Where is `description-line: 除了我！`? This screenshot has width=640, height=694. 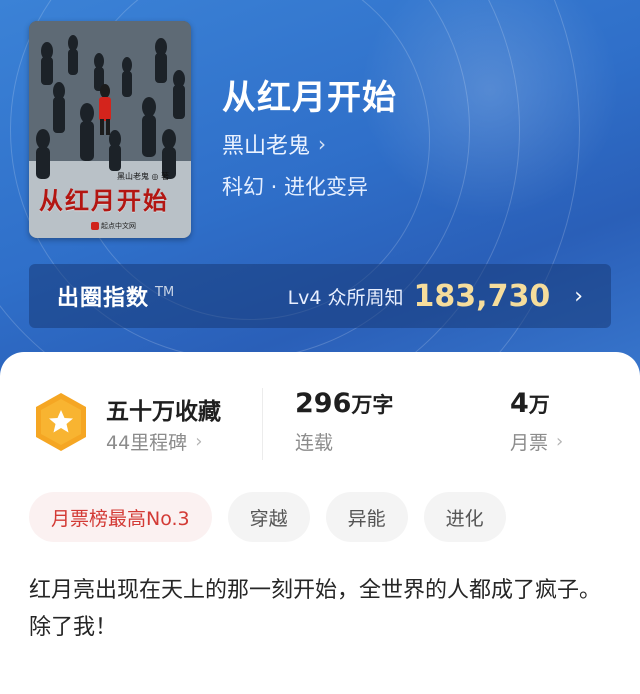
description-line: 除了我！ is located at coordinates (73, 627).